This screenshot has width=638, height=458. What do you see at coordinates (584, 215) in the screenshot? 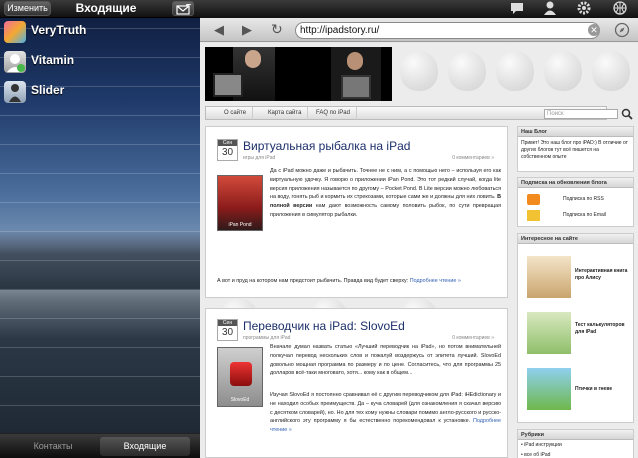
I see `email-link: Подписка по Email` at bounding box center [584, 215].